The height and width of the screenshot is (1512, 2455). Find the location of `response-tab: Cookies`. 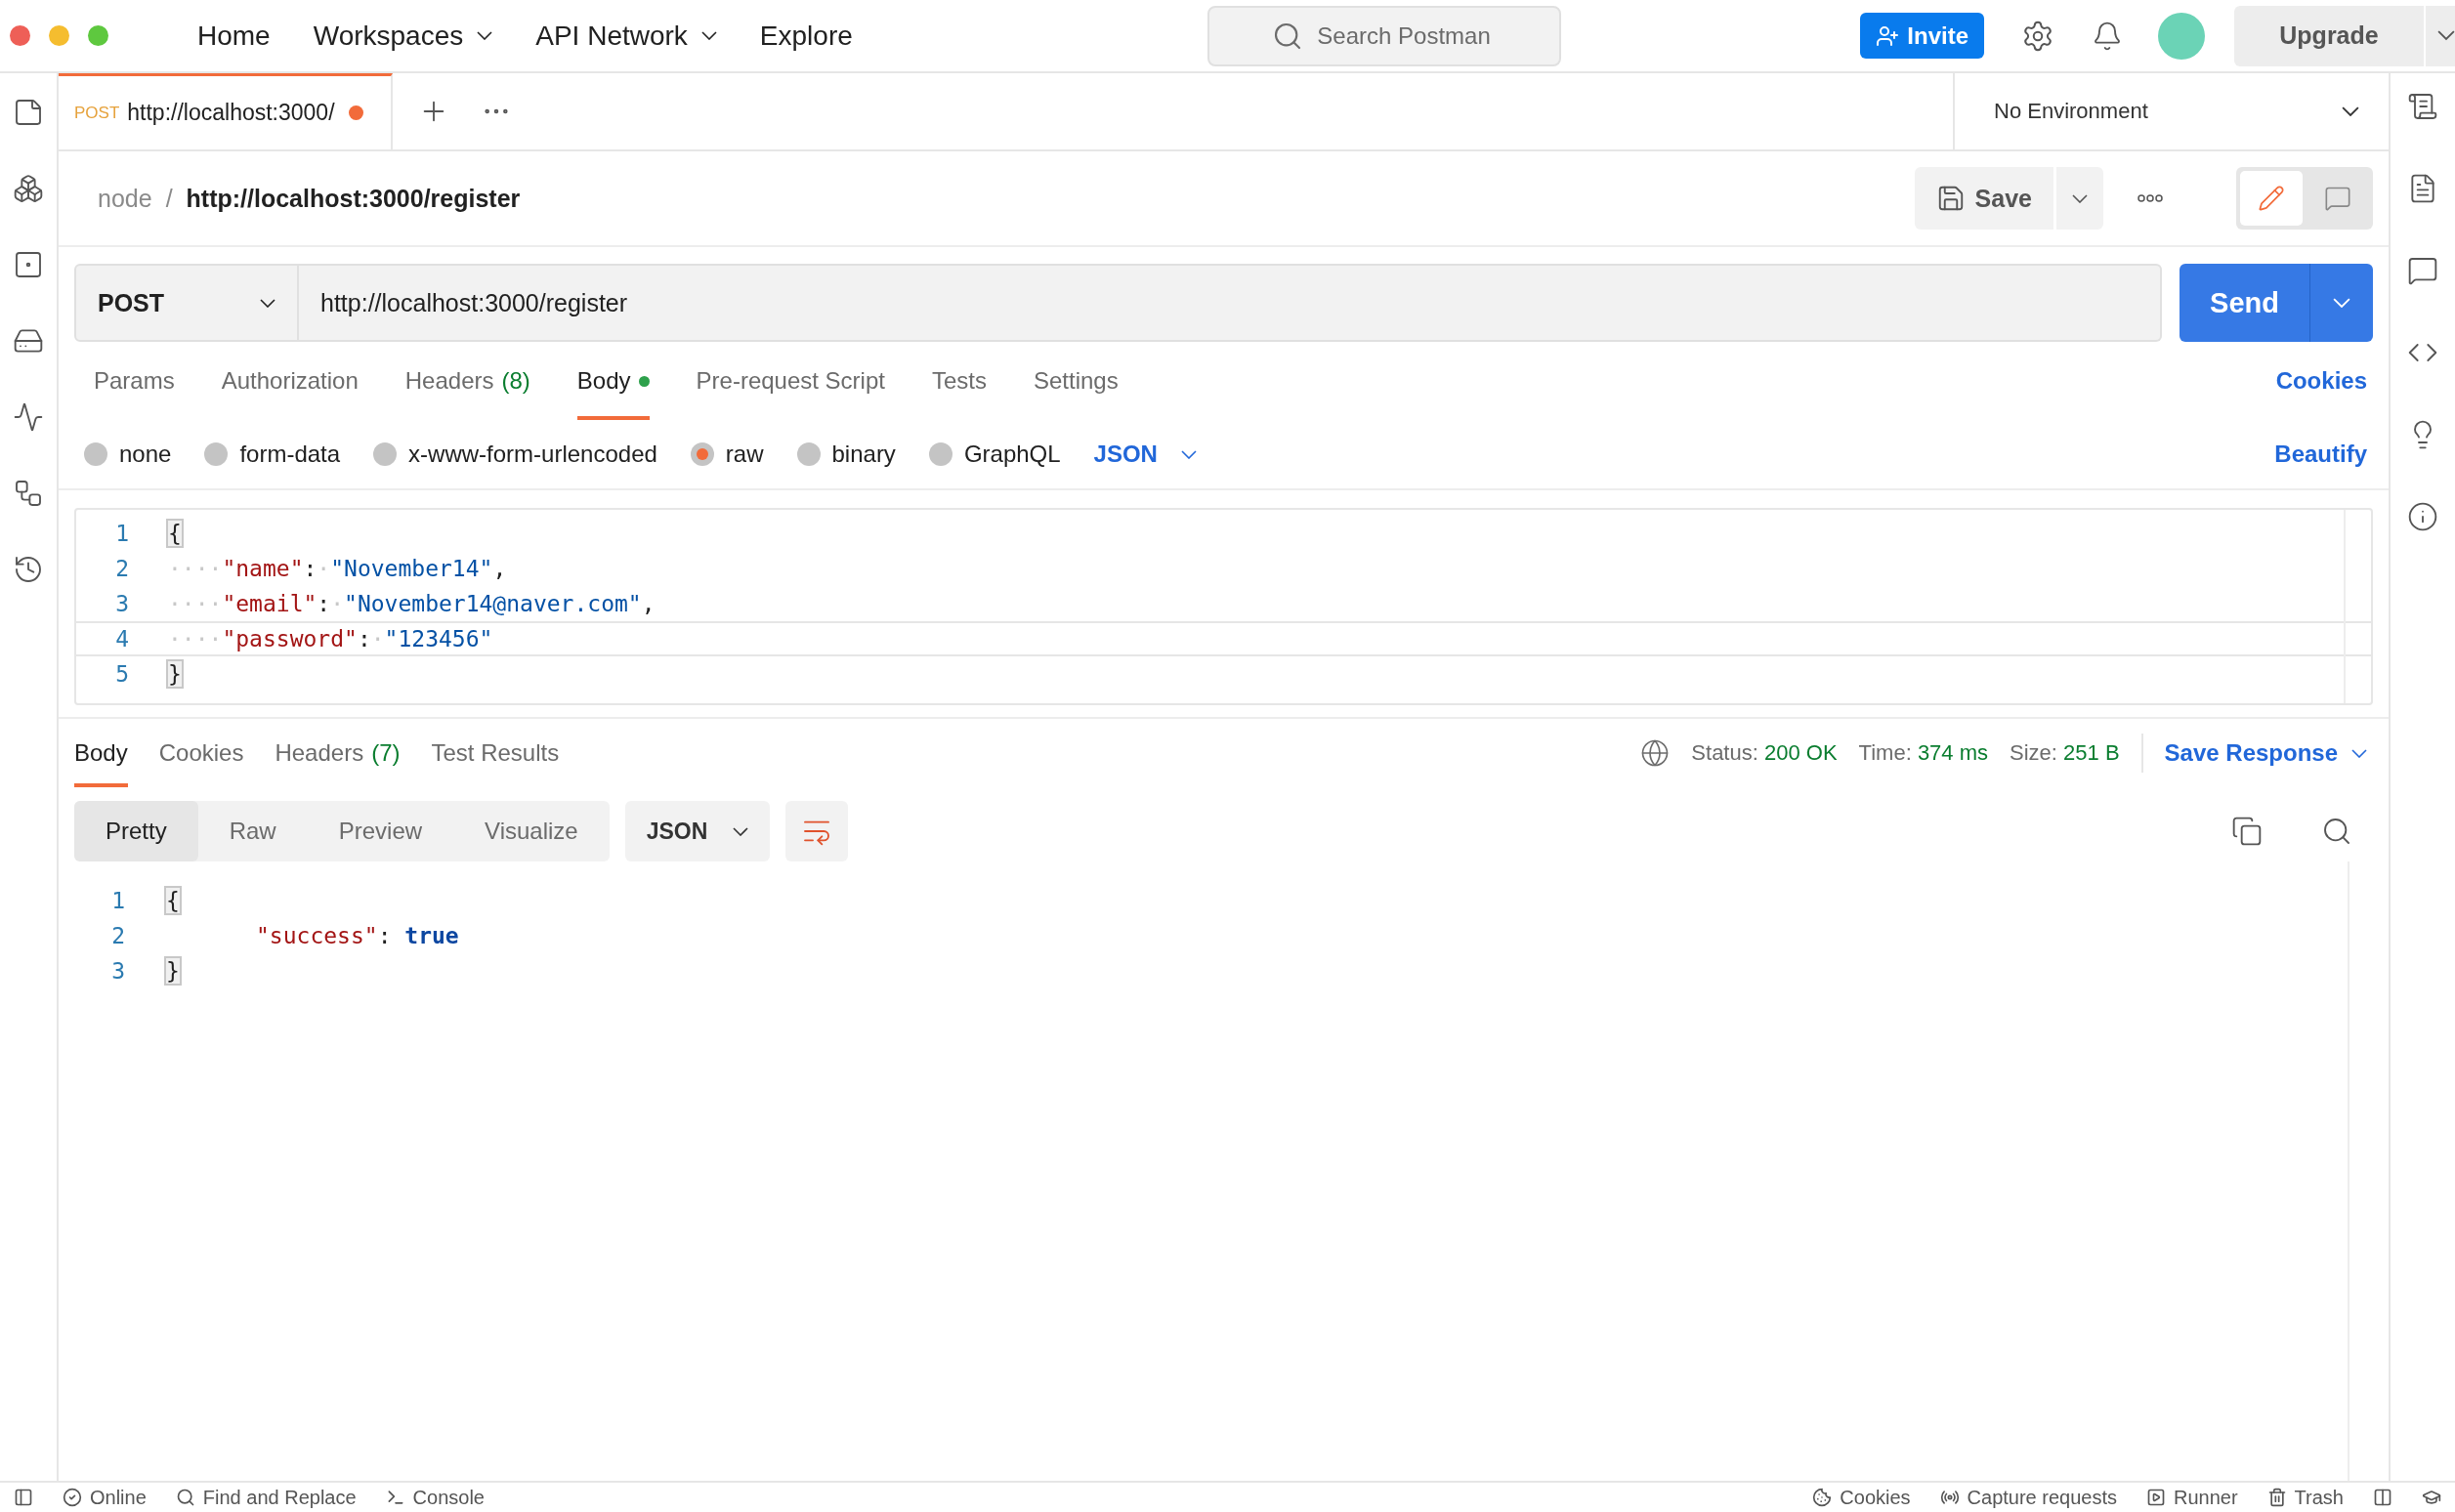

response-tab: Cookies is located at coordinates (201, 753).